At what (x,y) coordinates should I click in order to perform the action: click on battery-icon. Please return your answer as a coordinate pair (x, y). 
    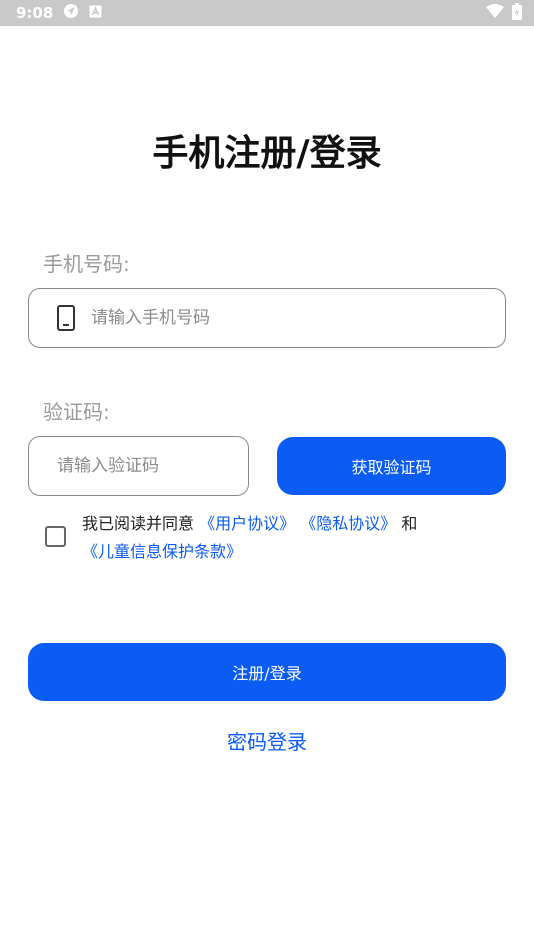
    Looking at the image, I should click on (517, 13).